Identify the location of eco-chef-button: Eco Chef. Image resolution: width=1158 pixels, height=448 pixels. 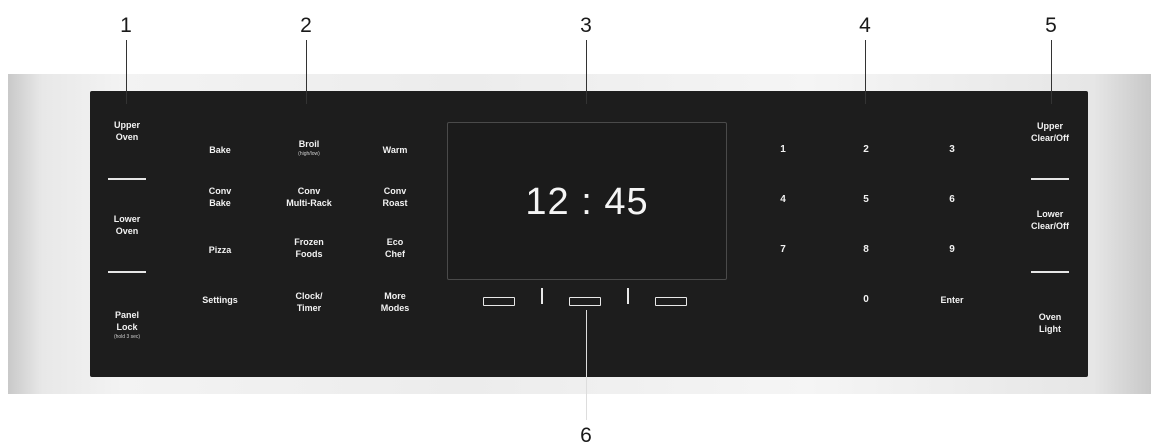
(395, 248).